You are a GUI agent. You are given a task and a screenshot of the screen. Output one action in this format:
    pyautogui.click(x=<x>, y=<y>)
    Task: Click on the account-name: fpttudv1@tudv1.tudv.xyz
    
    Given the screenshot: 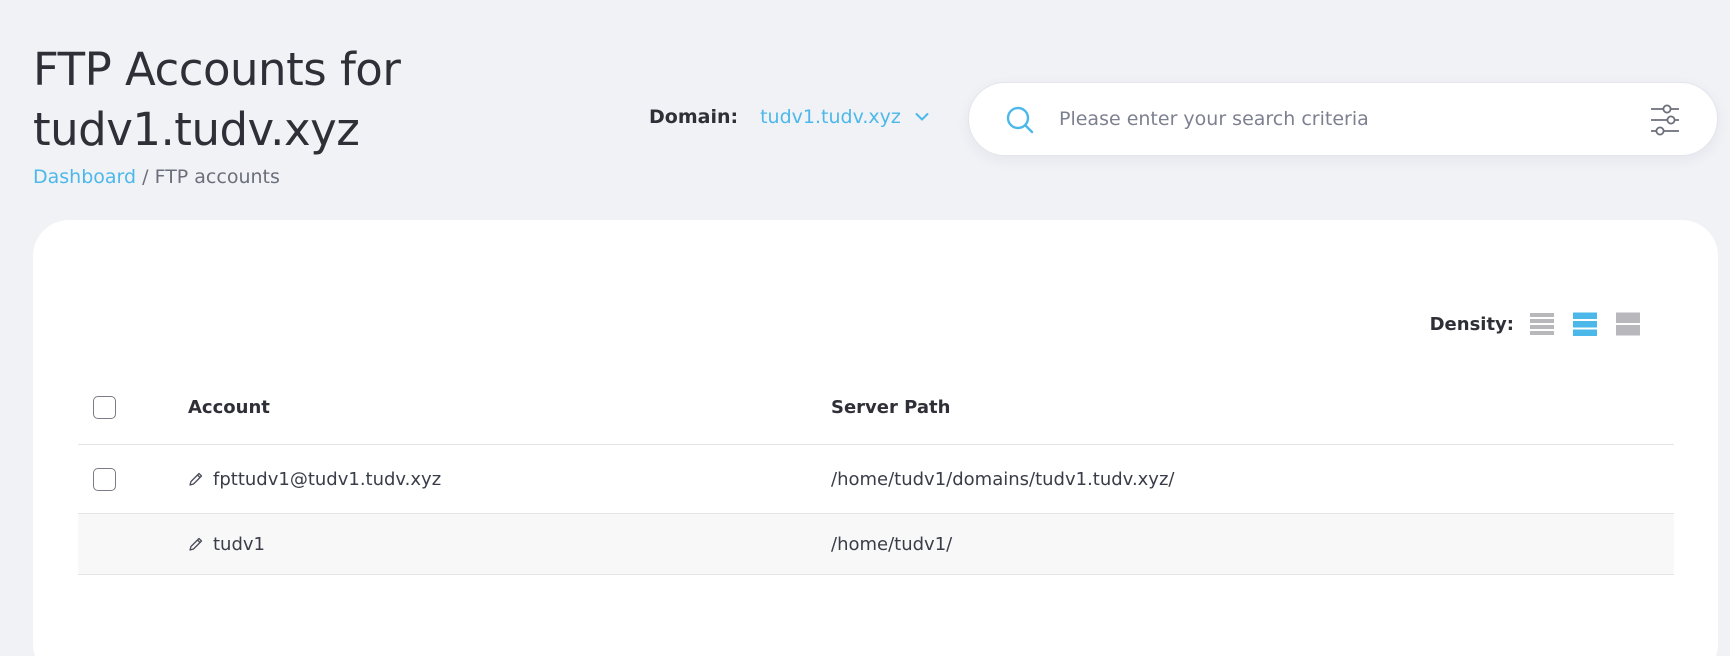 What is the action you would take?
    pyautogui.click(x=327, y=479)
    